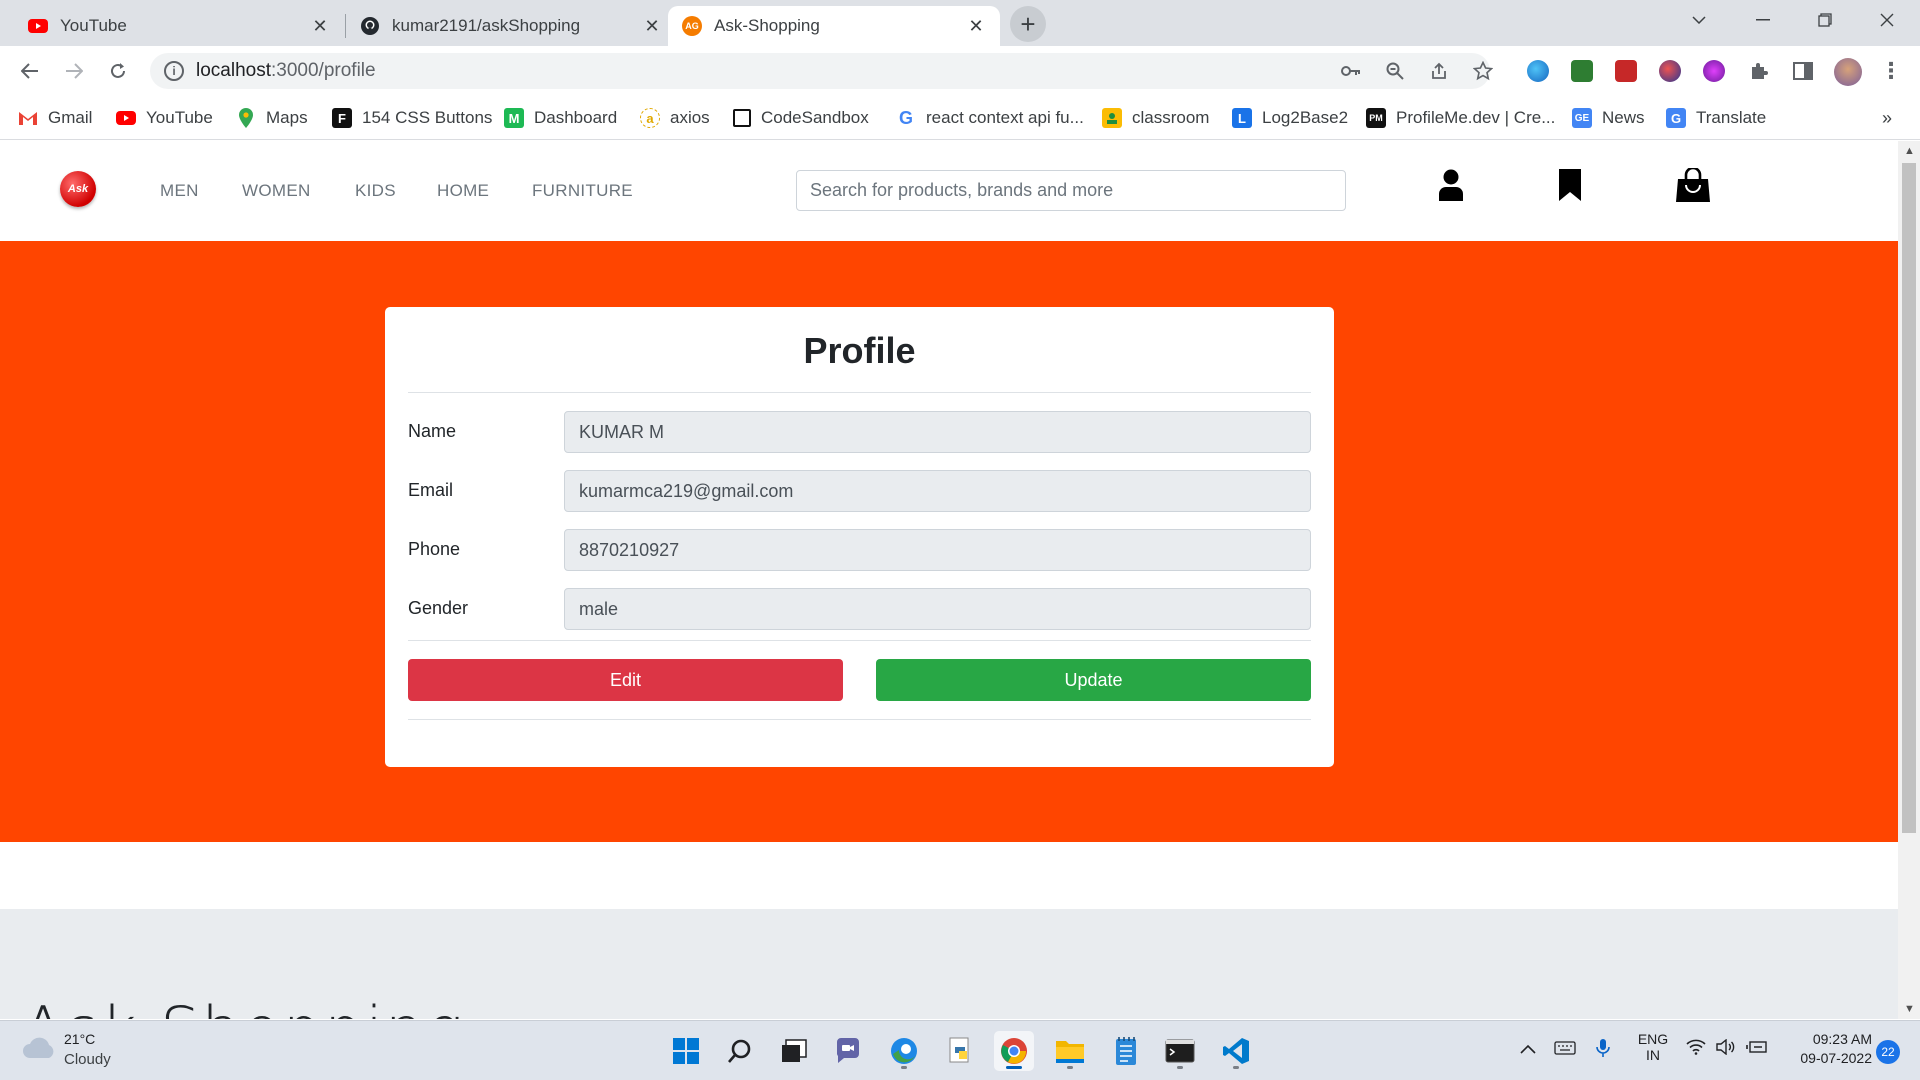 The height and width of the screenshot is (1080, 1920). What do you see at coordinates (87, 1059) in the screenshot?
I see `weather-desc: Cloudy` at bounding box center [87, 1059].